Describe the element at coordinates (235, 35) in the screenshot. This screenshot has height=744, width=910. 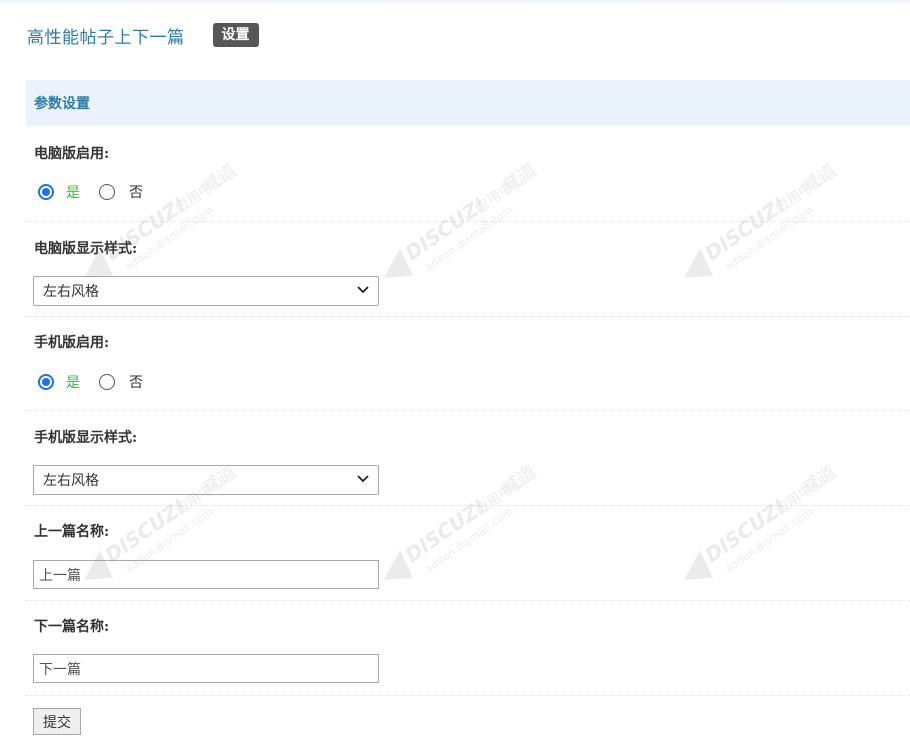
I see `tab-settings: 设置` at that location.